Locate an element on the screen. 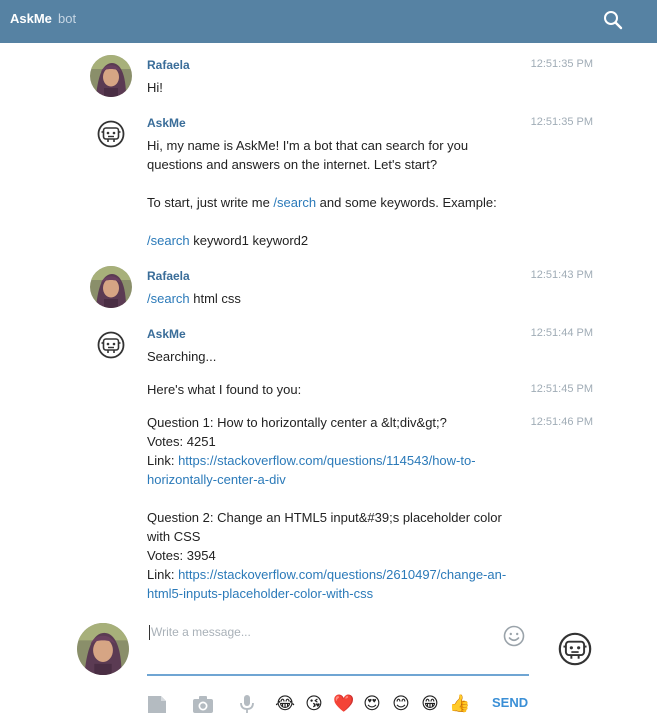  message-text: Hi! is located at coordinates (155, 87).